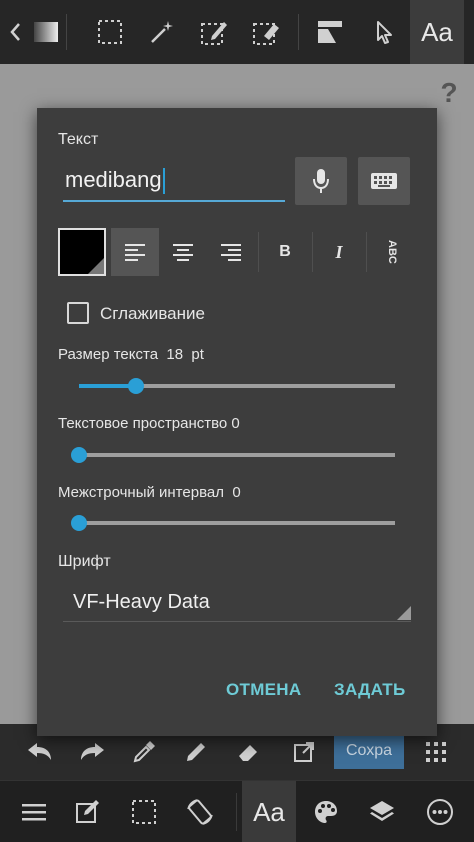 The image size is (474, 842). I want to click on text-color-swatch, so click(82, 252).